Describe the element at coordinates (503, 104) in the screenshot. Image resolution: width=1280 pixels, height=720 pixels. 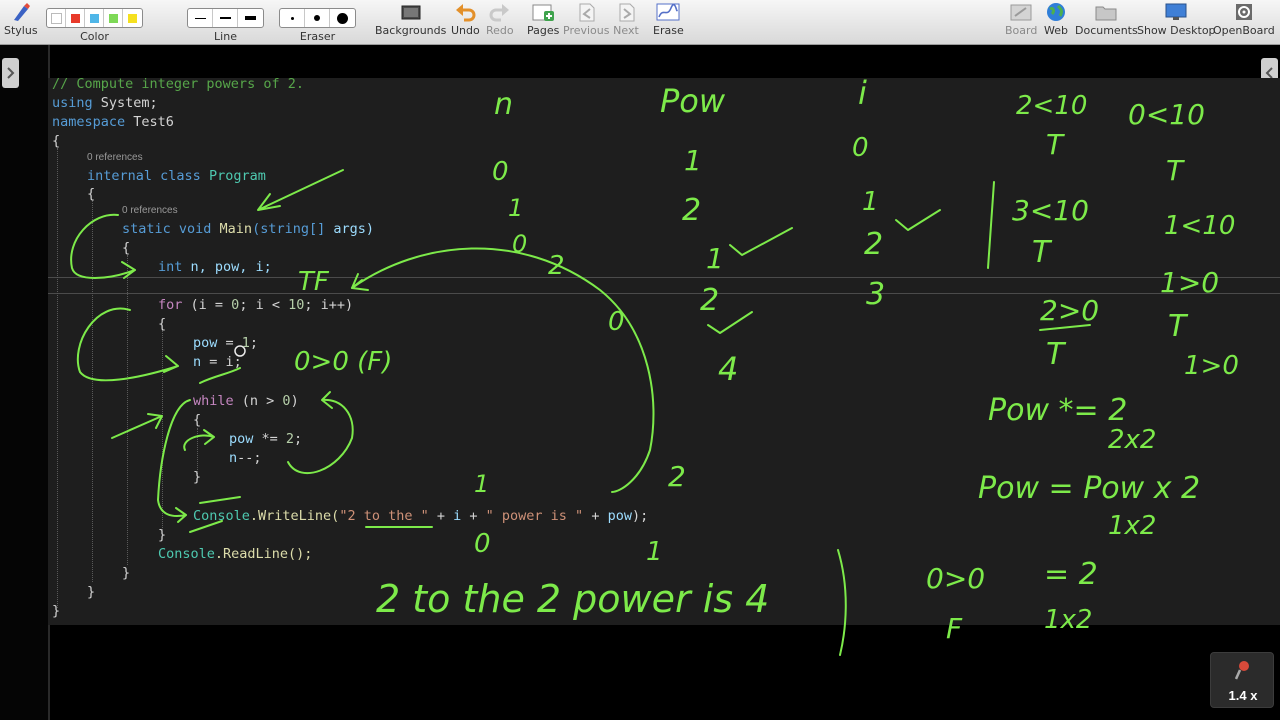
I see `ink-header-n: n` at that location.